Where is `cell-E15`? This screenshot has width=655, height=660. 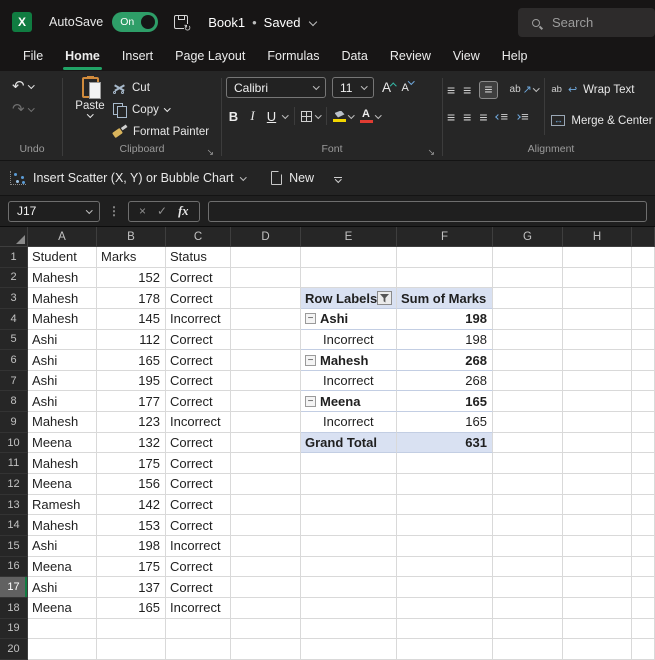
cell-E15 is located at coordinates (349, 546).